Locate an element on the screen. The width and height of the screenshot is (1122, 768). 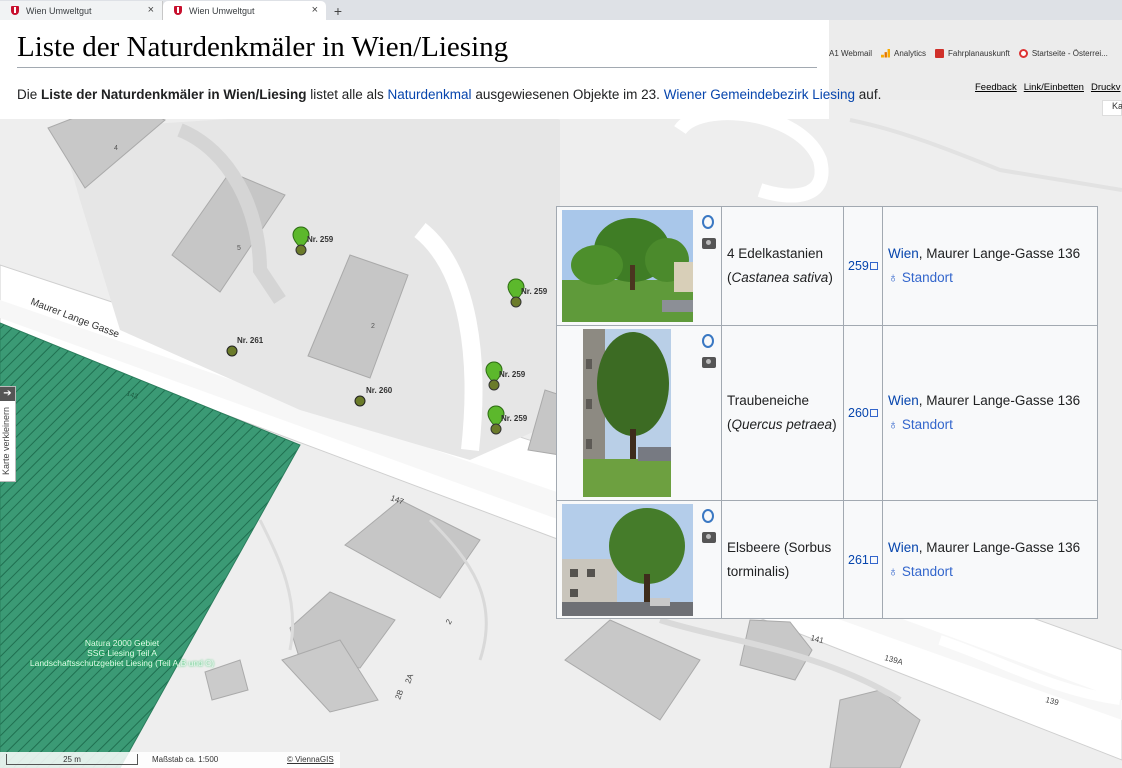
intro-bold: Liste der Naturdenkmäler in Wien/Liesing is located at coordinates (174, 94).